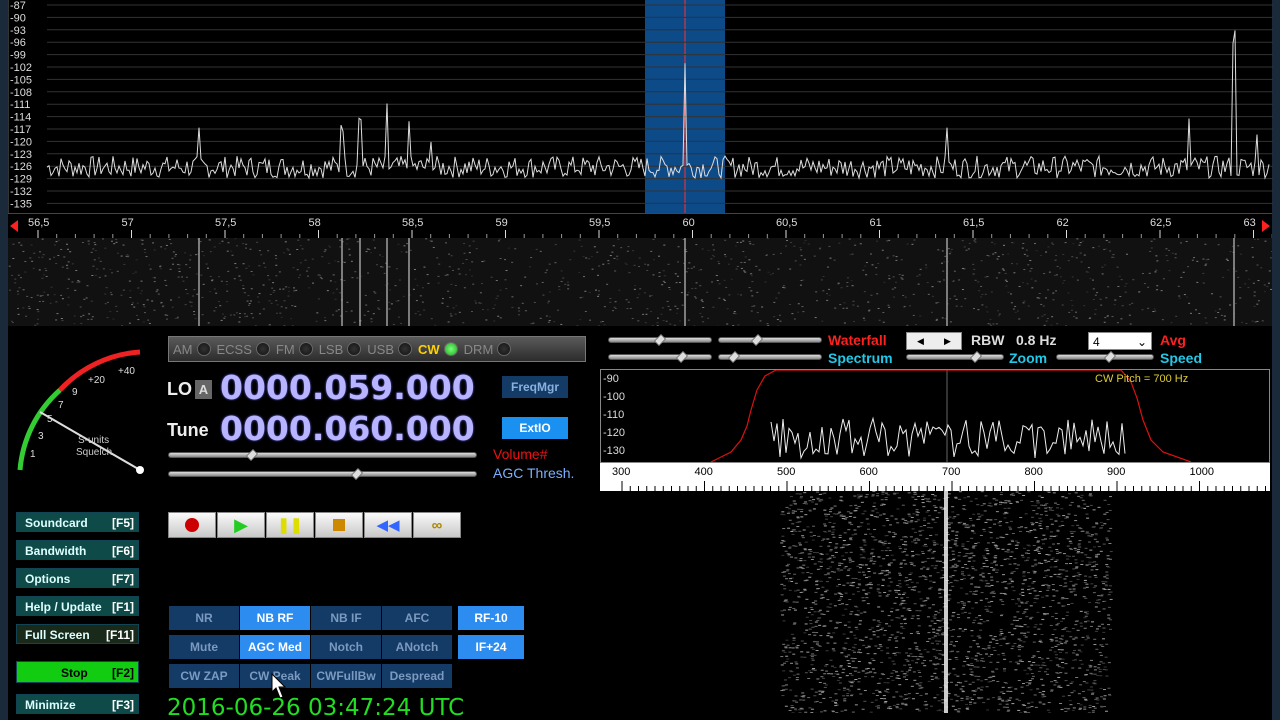  I want to click on soundcard-button: Soundcard [F5], so click(77, 522).